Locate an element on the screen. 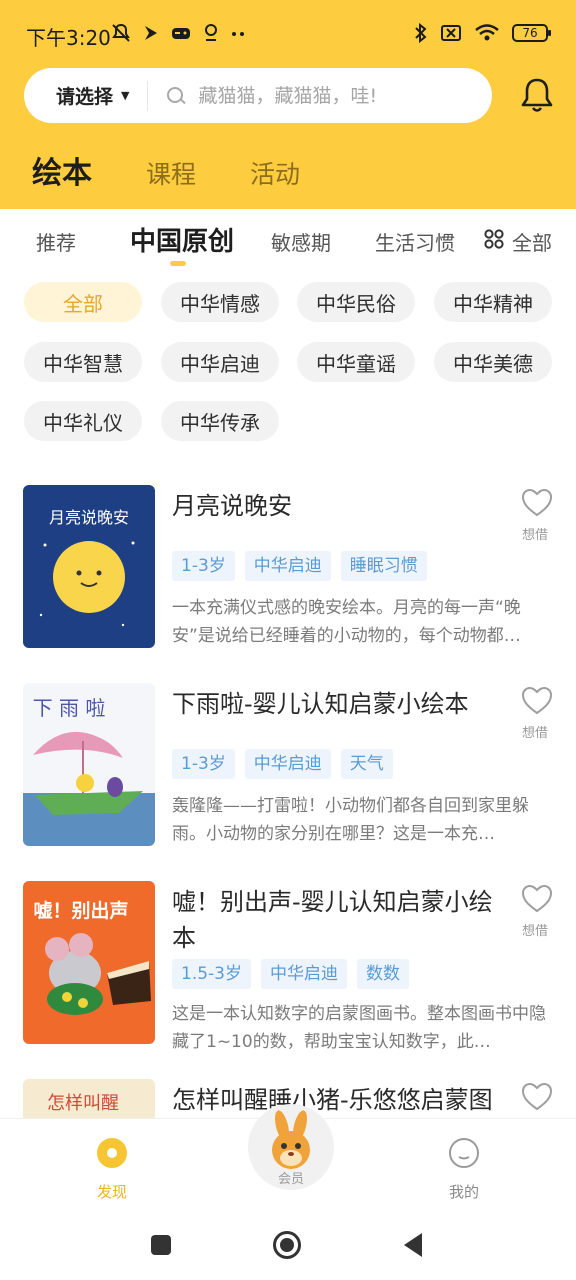  book-cover-image: 下 雨 啦 is located at coordinates (89, 764).